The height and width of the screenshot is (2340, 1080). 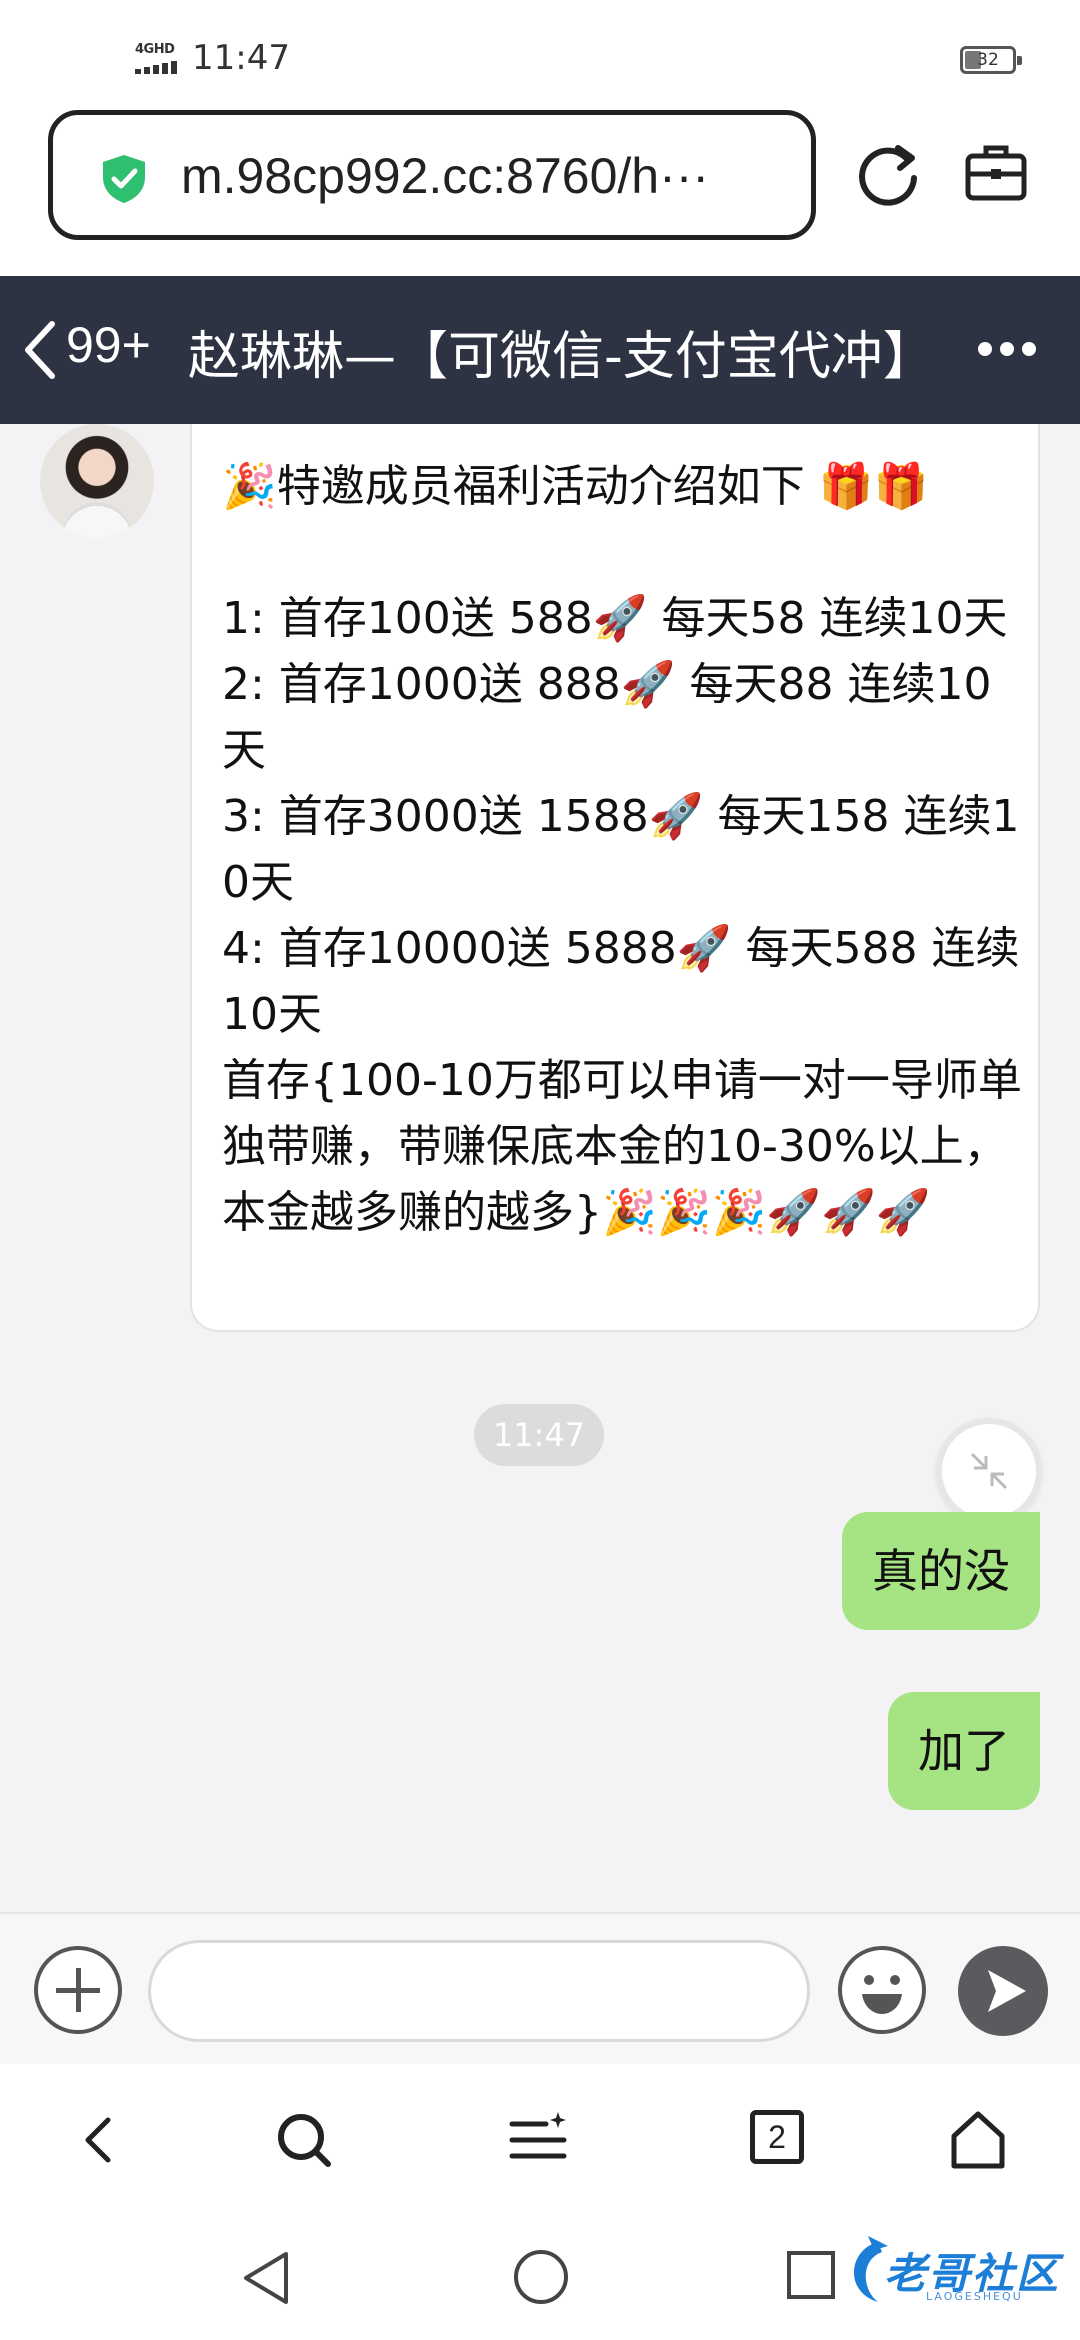 I want to click on address-bar: m.98cp992.cc:8760/h···, so click(x=432, y=175).